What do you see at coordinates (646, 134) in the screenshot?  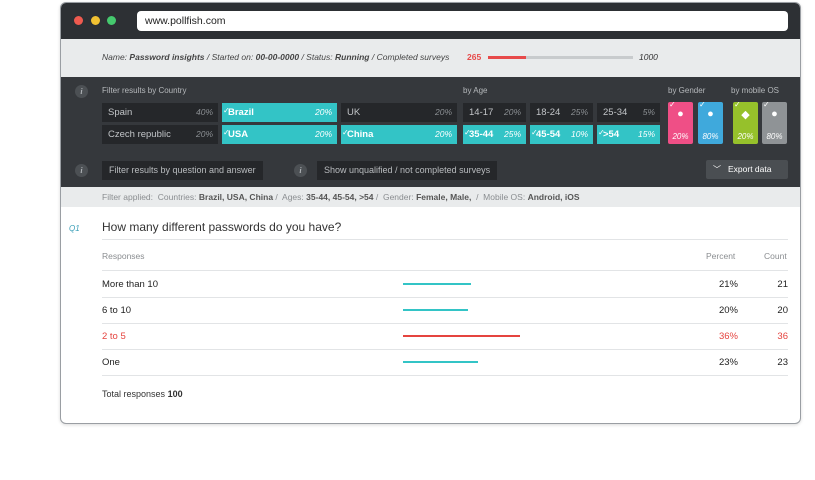 I see `chip-percent: 15%` at bounding box center [646, 134].